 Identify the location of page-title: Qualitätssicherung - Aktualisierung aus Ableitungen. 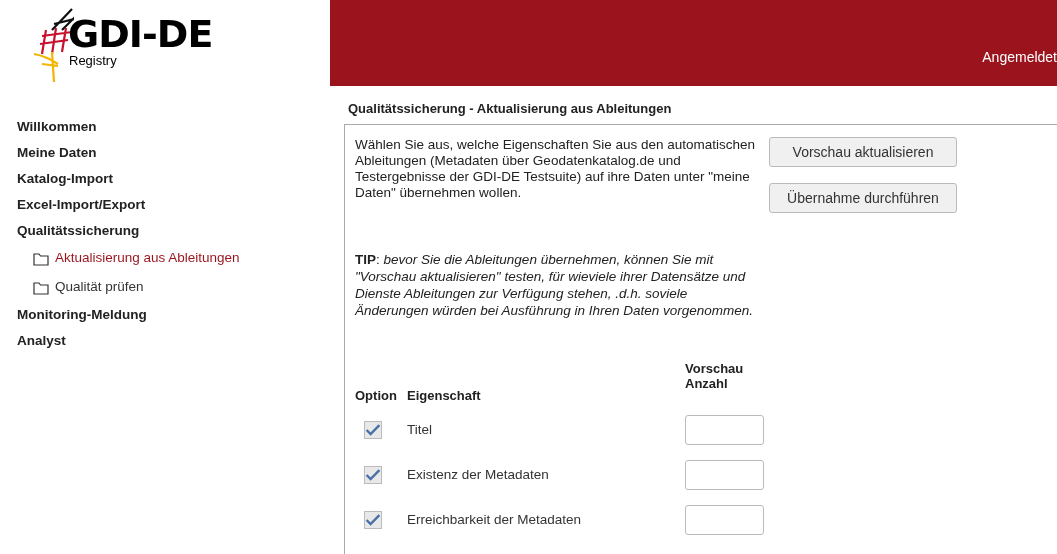
(510, 108).